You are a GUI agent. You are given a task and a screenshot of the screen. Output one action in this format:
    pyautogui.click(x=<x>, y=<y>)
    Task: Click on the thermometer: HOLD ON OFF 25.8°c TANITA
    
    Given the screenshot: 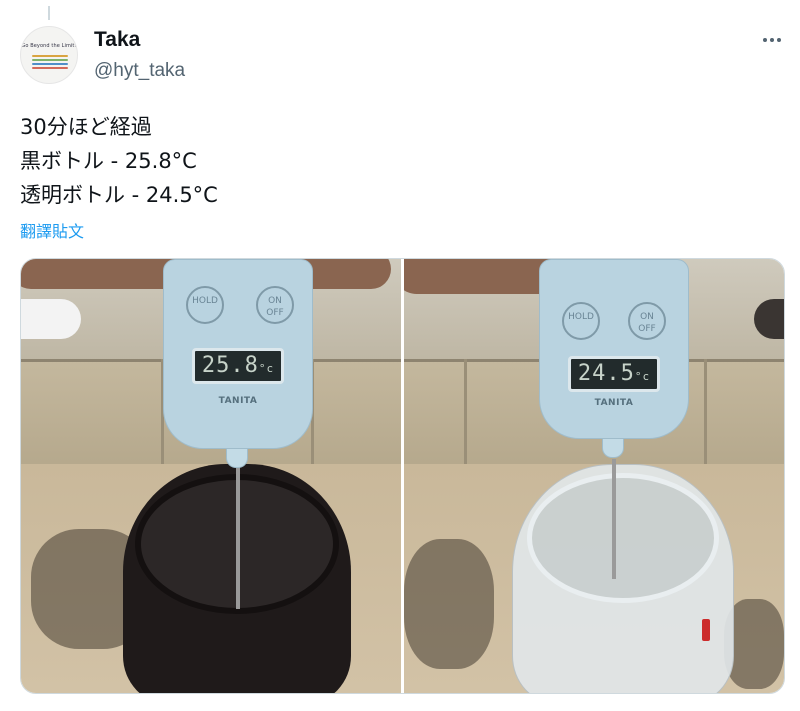 What is the action you would take?
    pyautogui.click(x=238, y=354)
    